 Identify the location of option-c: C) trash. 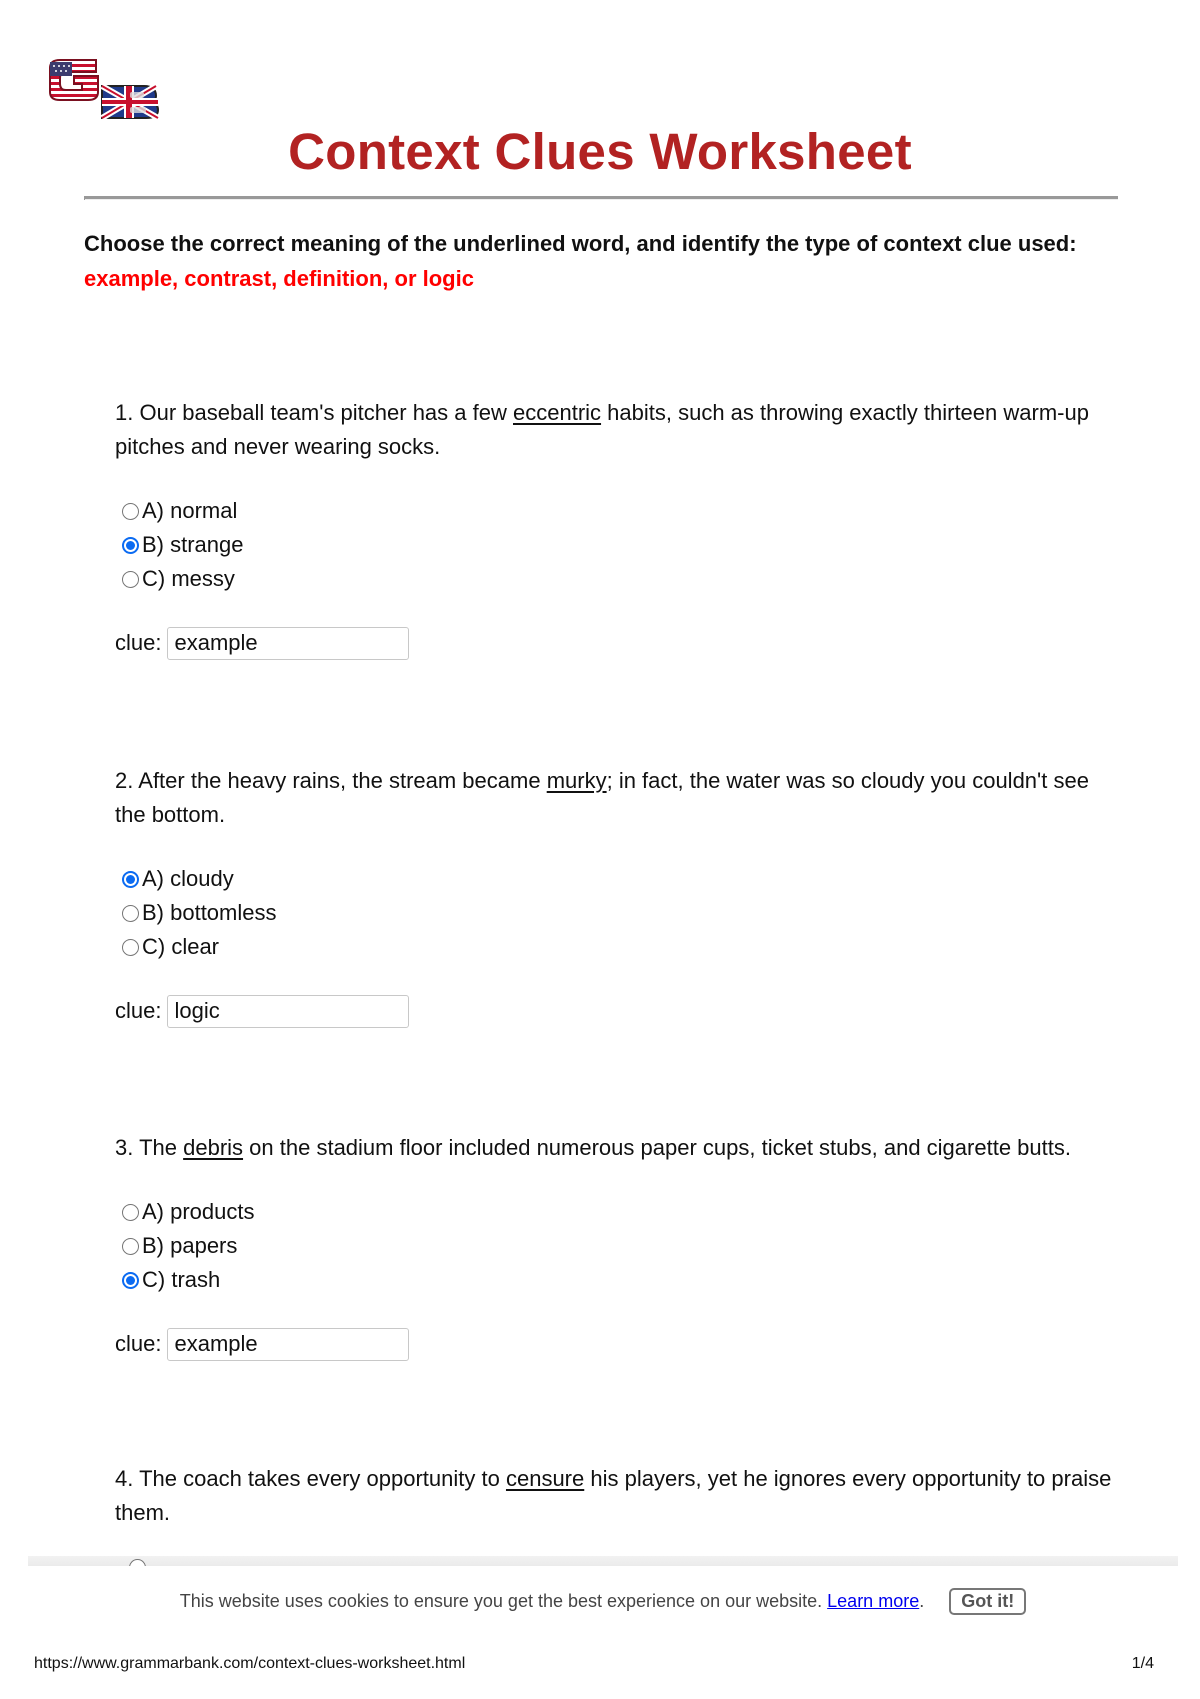
(615, 1280).